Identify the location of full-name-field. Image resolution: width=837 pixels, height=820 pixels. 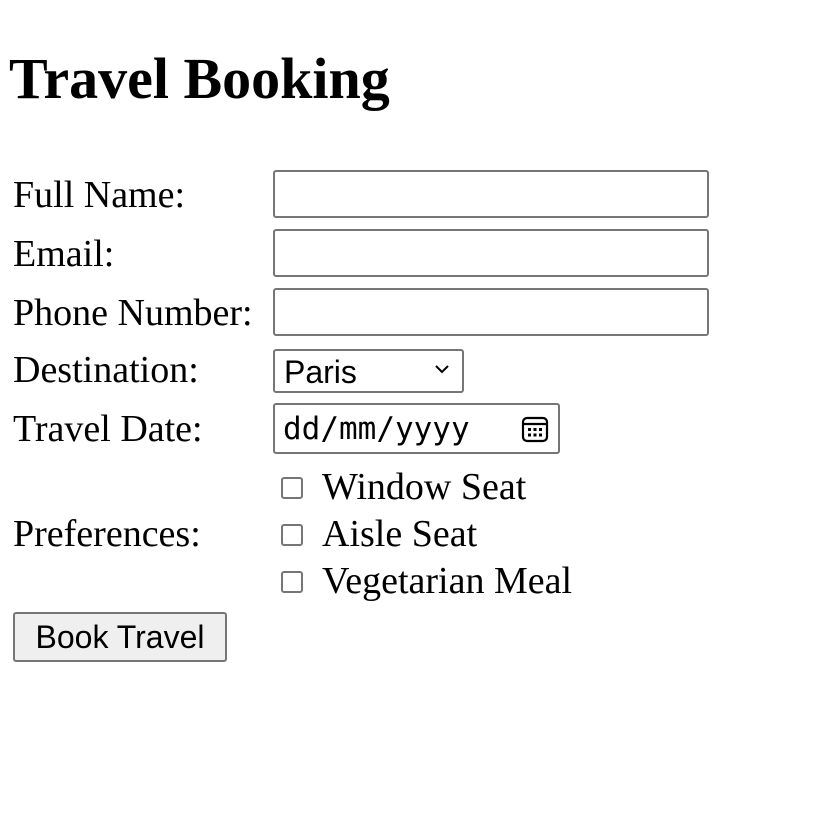
(491, 194).